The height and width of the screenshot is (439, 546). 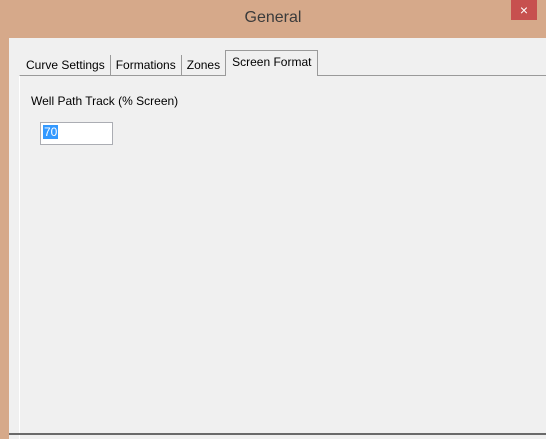 I want to click on close-icon: ×, so click(x=524, y=10).